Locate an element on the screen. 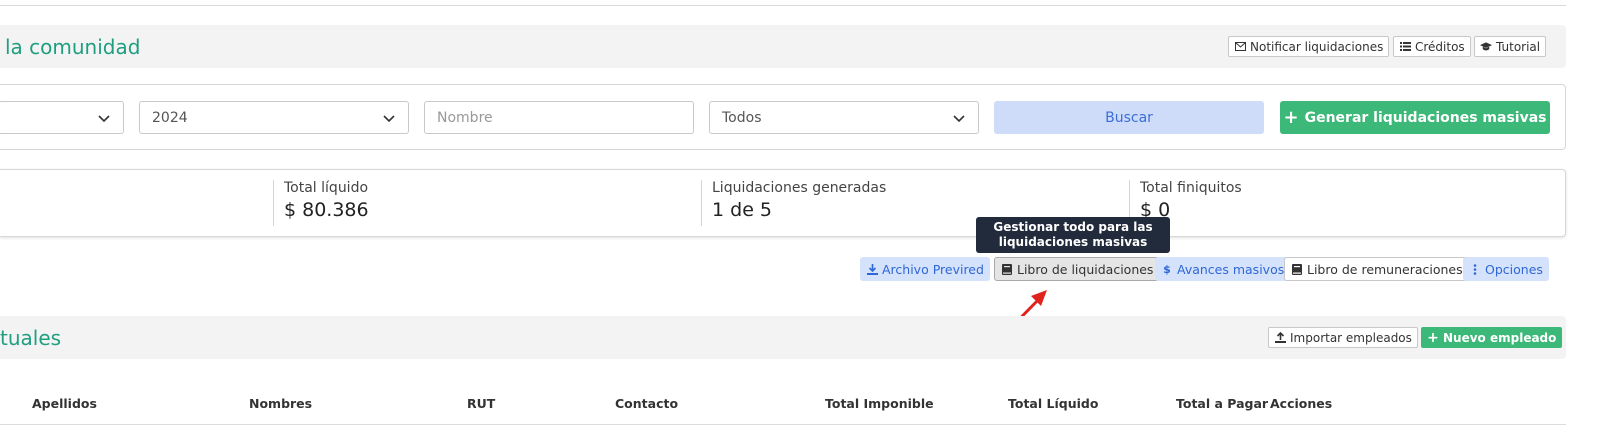 This screenshot has width=1600, height=439. generate-bulk-settlements-button: + Generar liquidaciones masivas is located at coordinates (1415, 117).